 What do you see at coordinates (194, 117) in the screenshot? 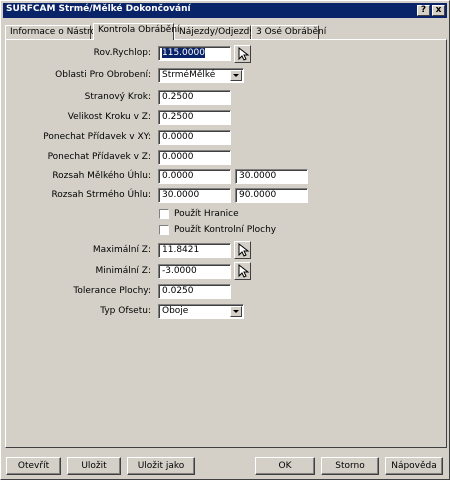
I see `z-step-input: 0.2500` at bounding box center [194, 117].